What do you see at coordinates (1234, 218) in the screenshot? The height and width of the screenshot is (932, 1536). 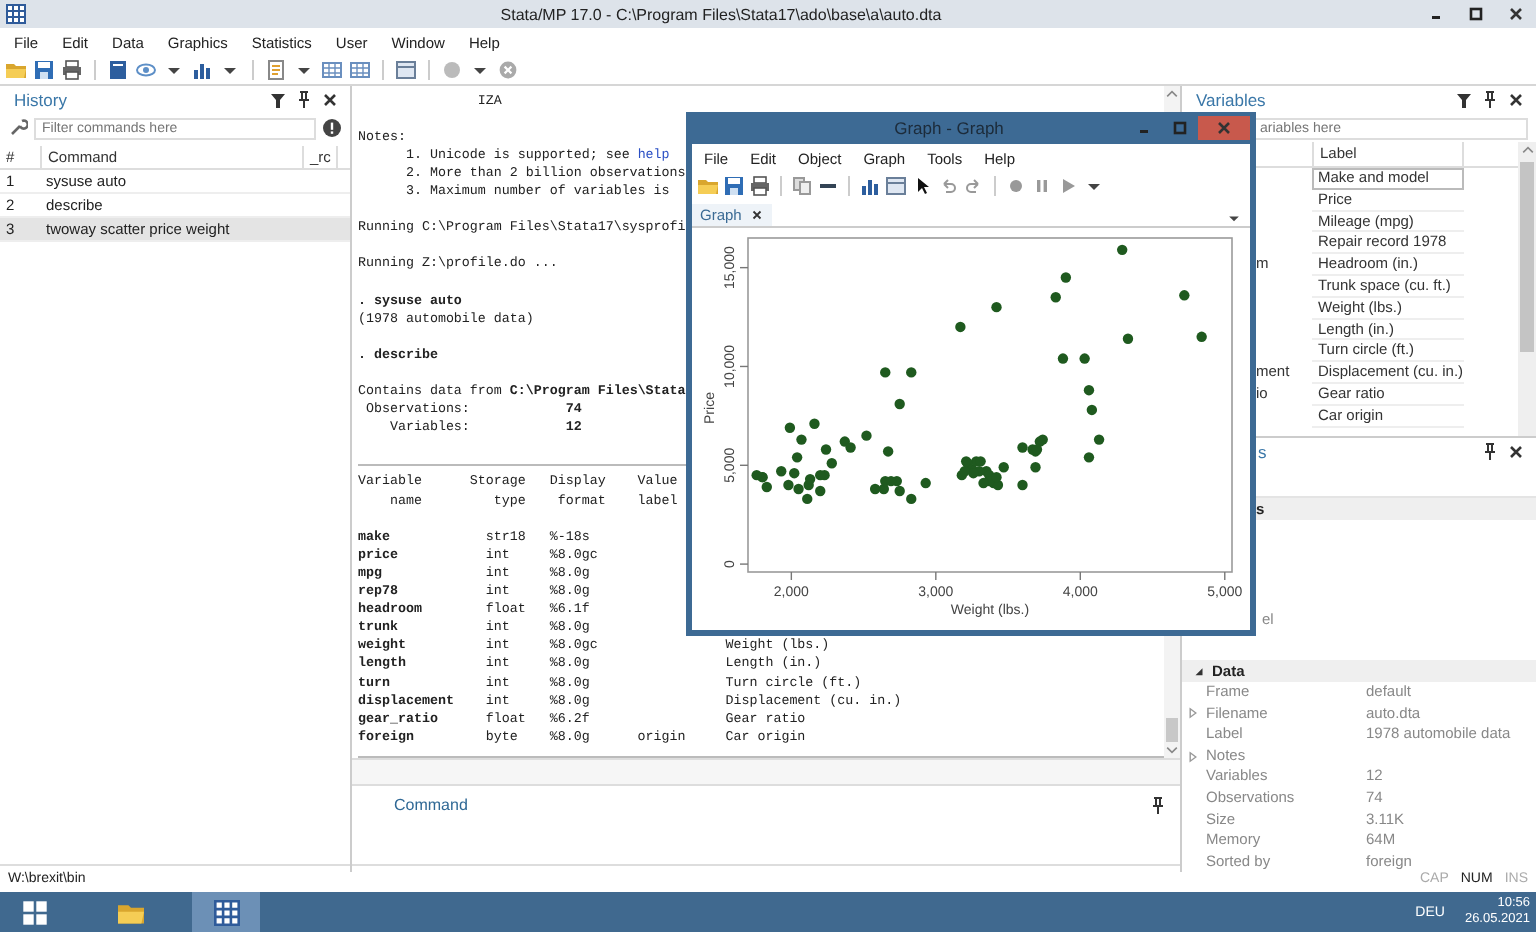 I see `caret-icon` at bounding box center [1234, 218].